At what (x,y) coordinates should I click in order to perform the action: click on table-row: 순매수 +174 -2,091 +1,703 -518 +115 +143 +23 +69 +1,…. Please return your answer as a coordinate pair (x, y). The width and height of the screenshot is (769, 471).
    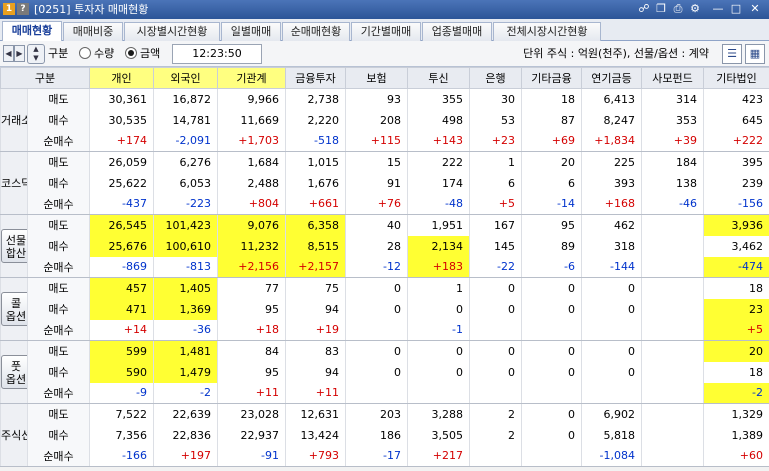
    Looking at the image, I should click on (385, 141).